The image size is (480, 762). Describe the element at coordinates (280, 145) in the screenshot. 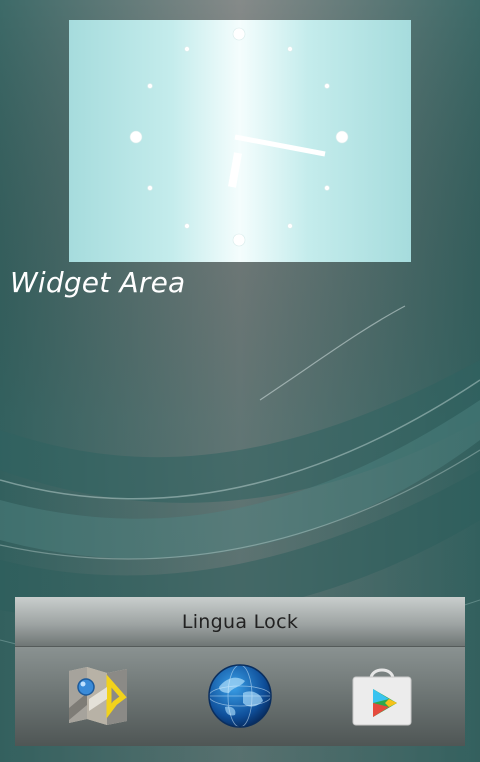

I see `clock-minute-hand` at that location.